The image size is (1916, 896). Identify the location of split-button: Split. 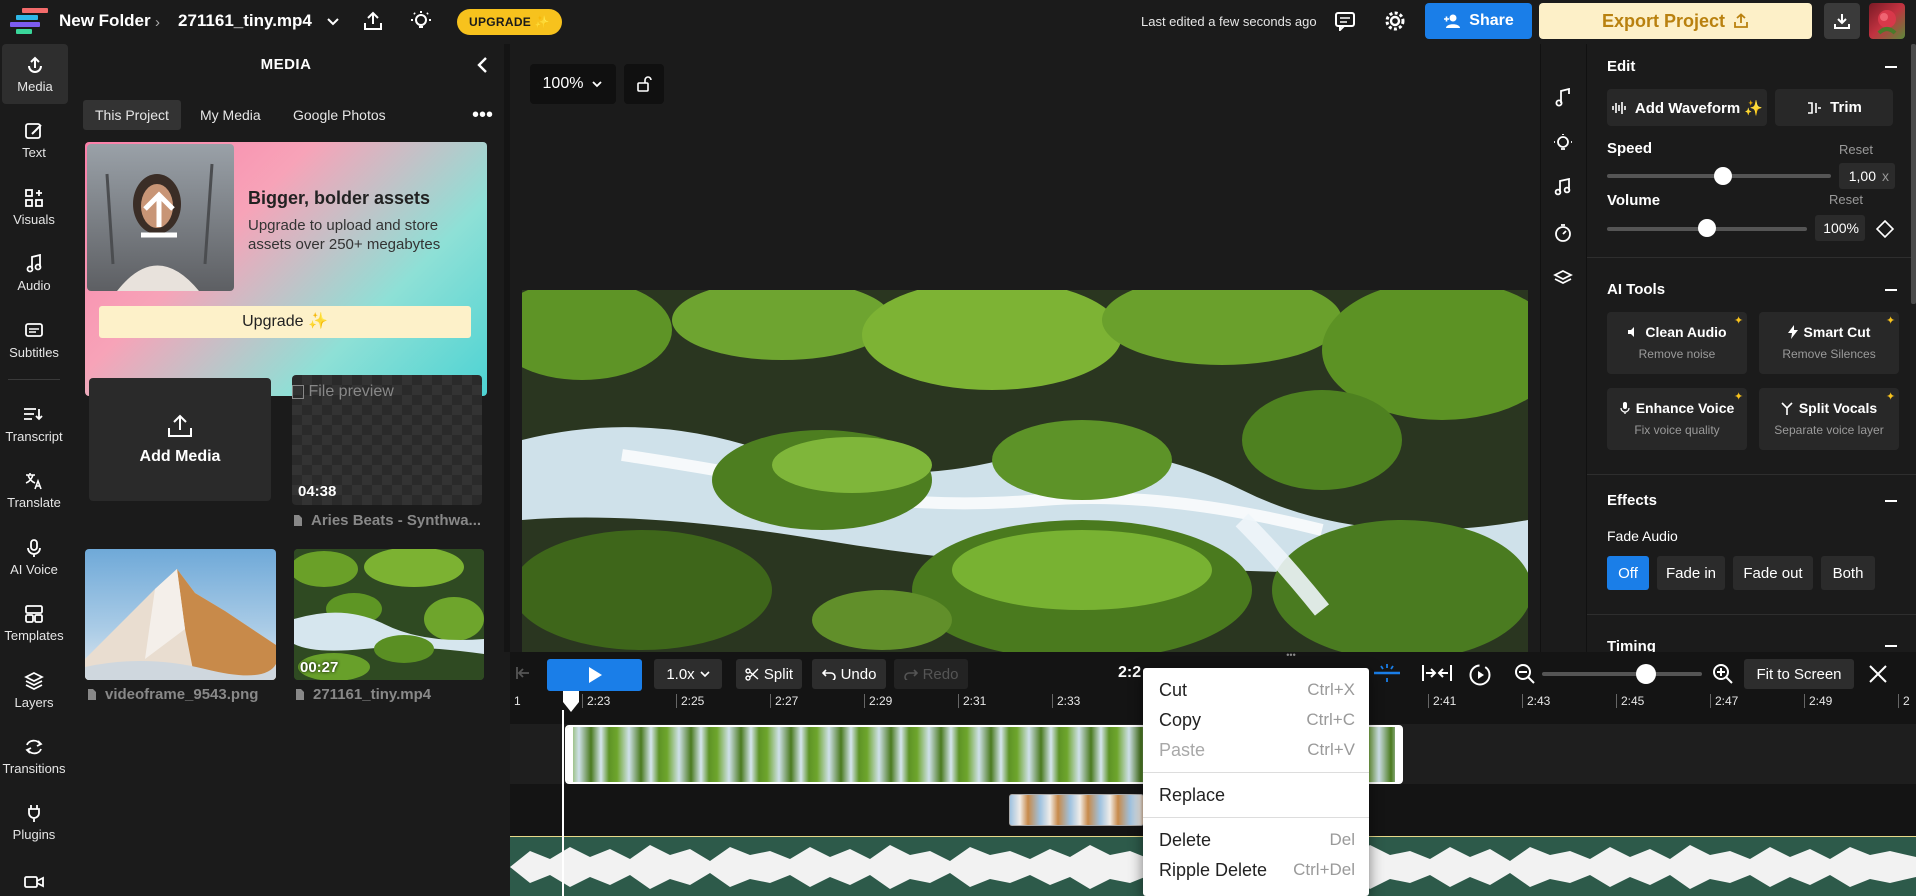
(769, 674).